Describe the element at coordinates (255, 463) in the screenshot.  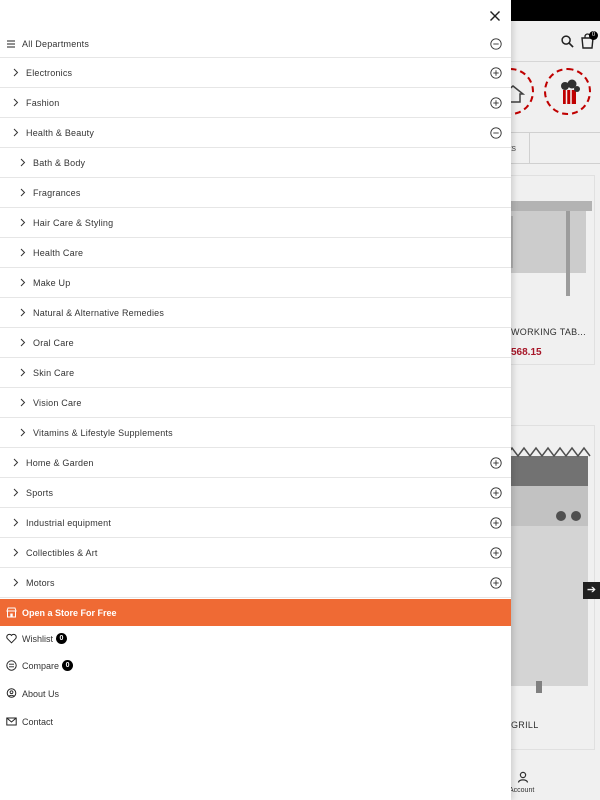
I see `department-item-home-and-garden: Home & Garden` at that location.